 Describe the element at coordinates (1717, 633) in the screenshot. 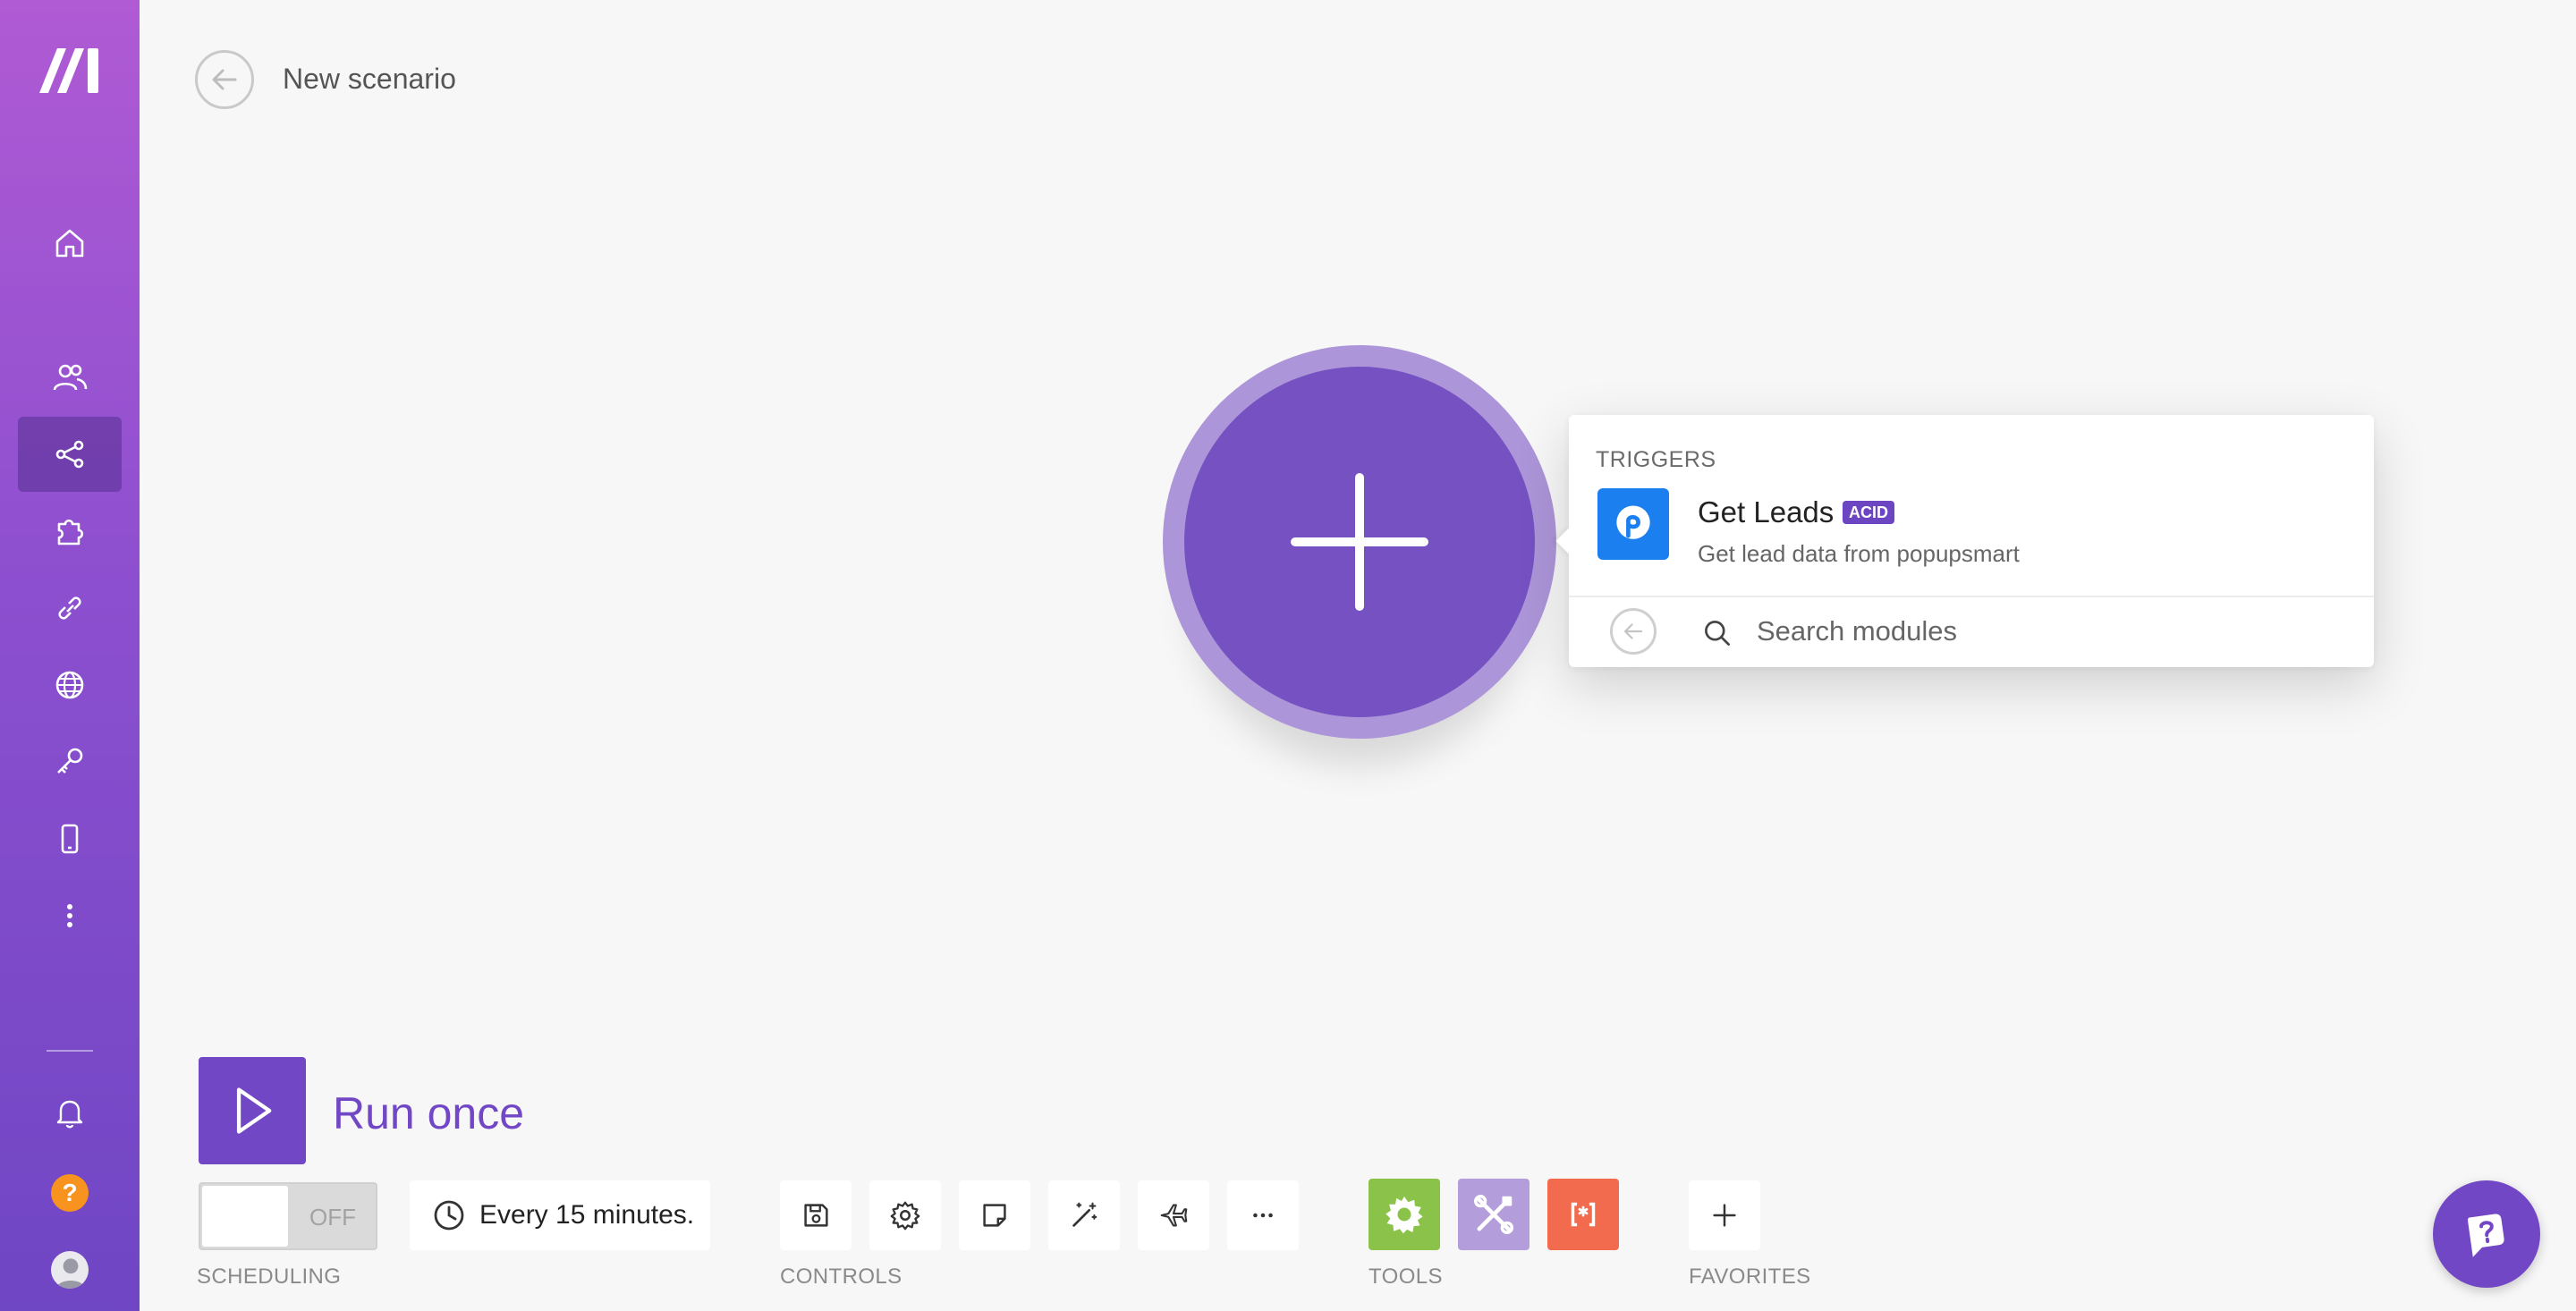

I see `search-icon` at that location.